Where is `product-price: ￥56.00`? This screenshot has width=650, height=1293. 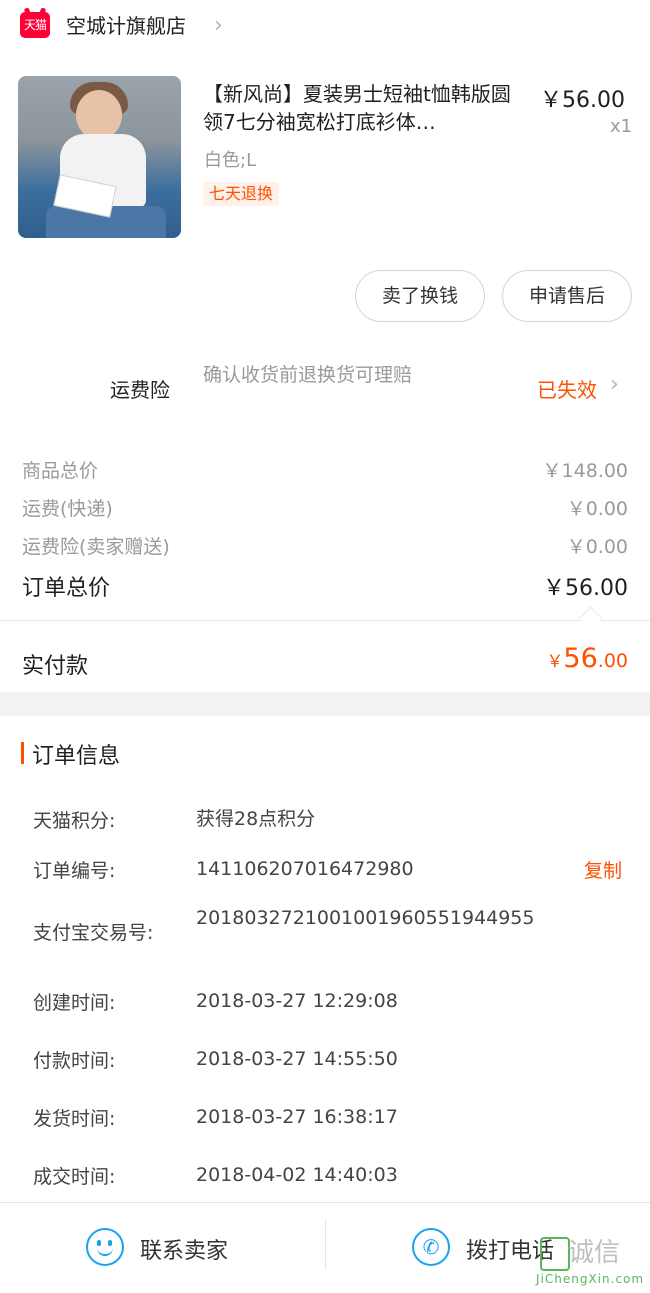 product-price: ￥56.00 is located at coordinates (582, 100).